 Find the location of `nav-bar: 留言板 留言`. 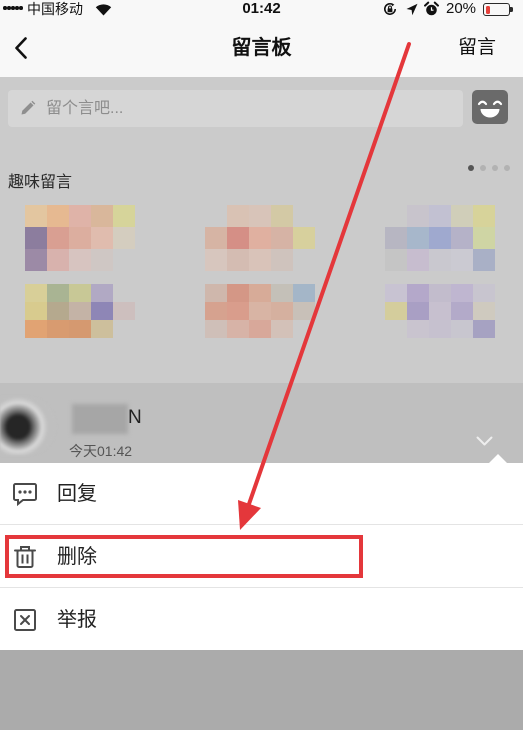

nav-bar: 留言板 留言 is located at coordinates (261, 48).